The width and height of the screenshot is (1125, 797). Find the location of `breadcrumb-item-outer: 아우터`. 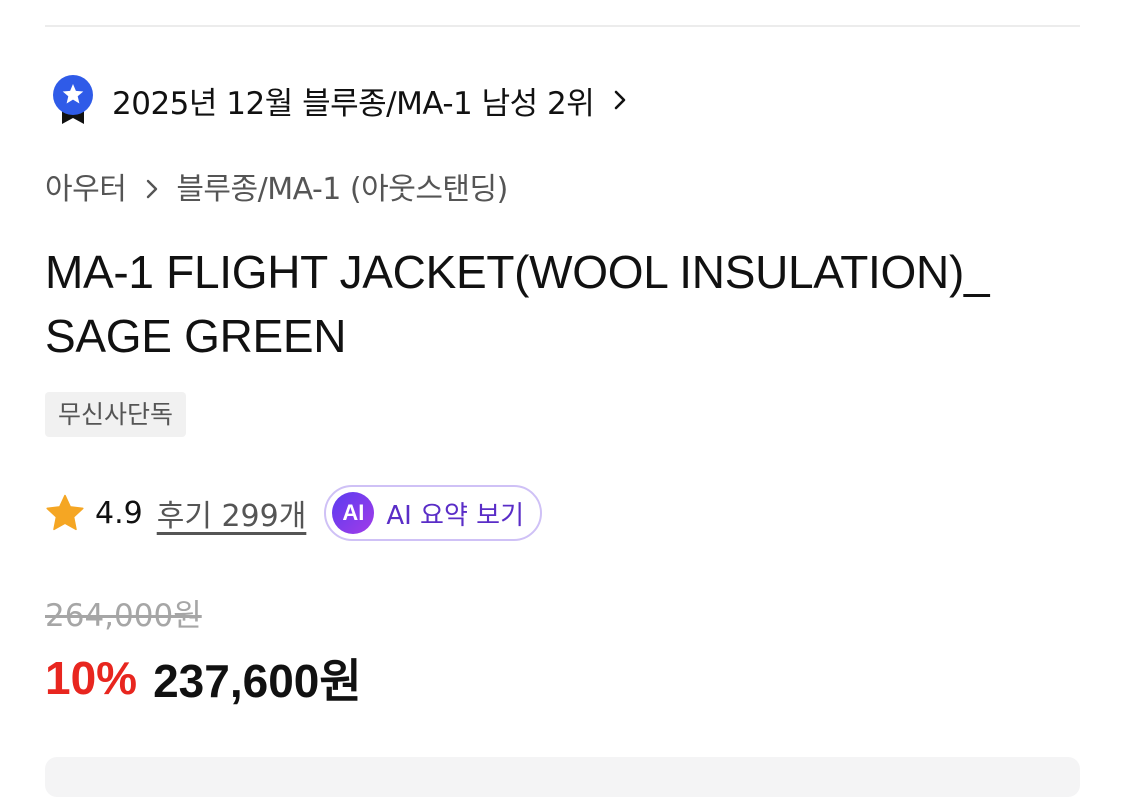

breadcrumb-item-outer: 아우터 is located at coordinates (86, 186).